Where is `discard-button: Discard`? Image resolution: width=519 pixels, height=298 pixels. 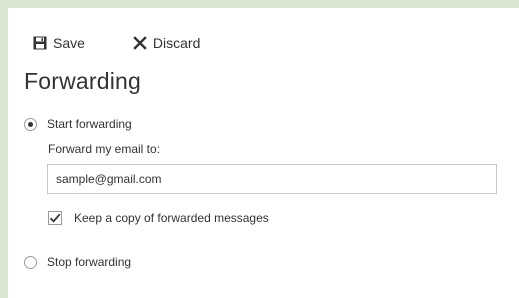 discard-button: Discard is located at coordinates (166, 43).